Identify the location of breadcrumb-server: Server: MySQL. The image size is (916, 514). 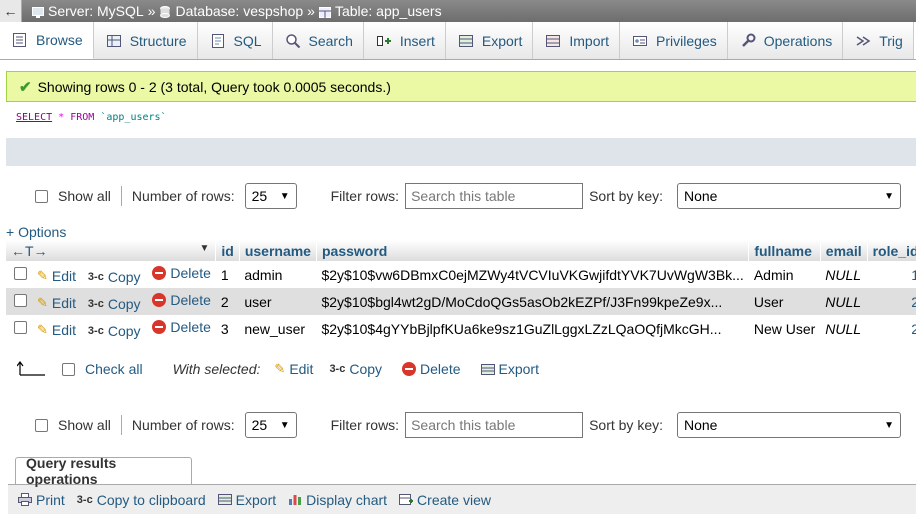
(88, 11).